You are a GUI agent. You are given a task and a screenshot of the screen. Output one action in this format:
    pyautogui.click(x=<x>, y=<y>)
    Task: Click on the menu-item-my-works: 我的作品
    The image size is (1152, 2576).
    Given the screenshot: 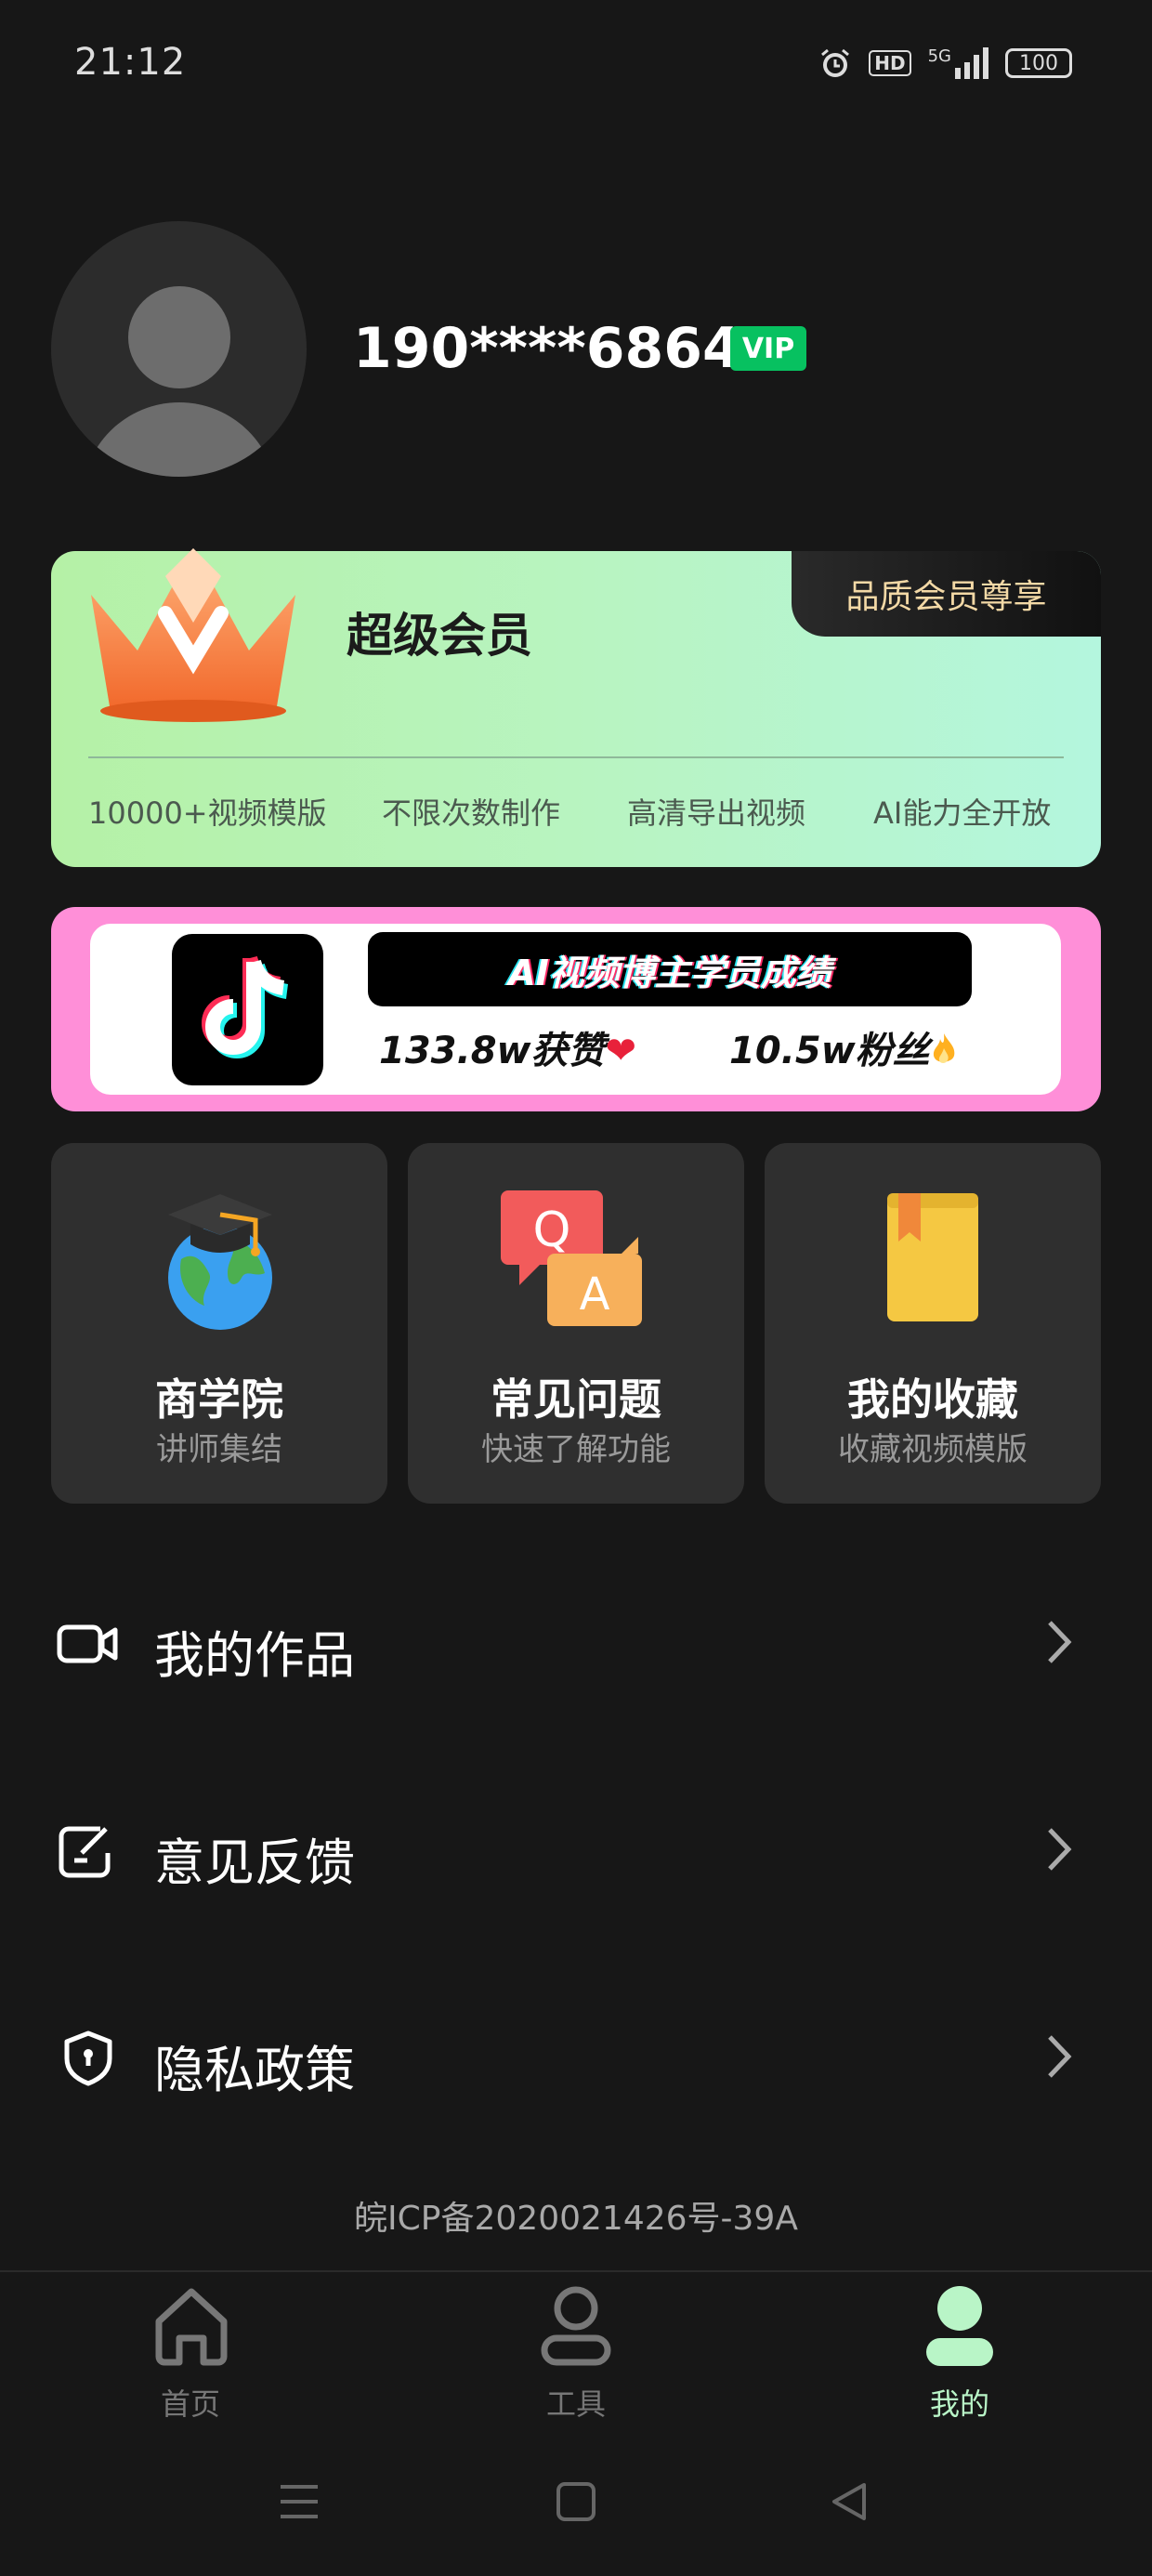 What is the action you would take?
    pyautogui.click(x=576, y=1642)
    